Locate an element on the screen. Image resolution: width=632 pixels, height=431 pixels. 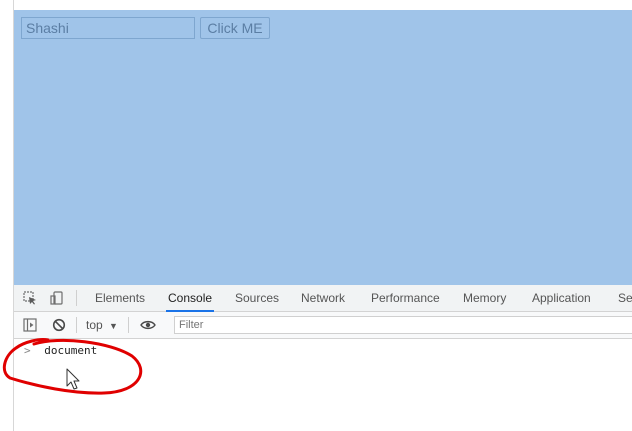
tab-elements: Elements is located at coordinates (120, 298).